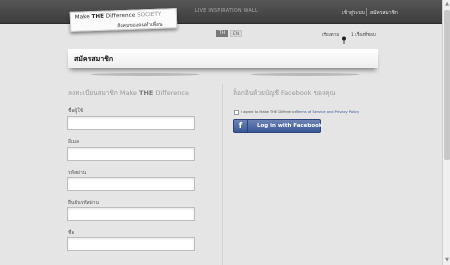  I want to click on language-en-button: EN, so click(236, 33).